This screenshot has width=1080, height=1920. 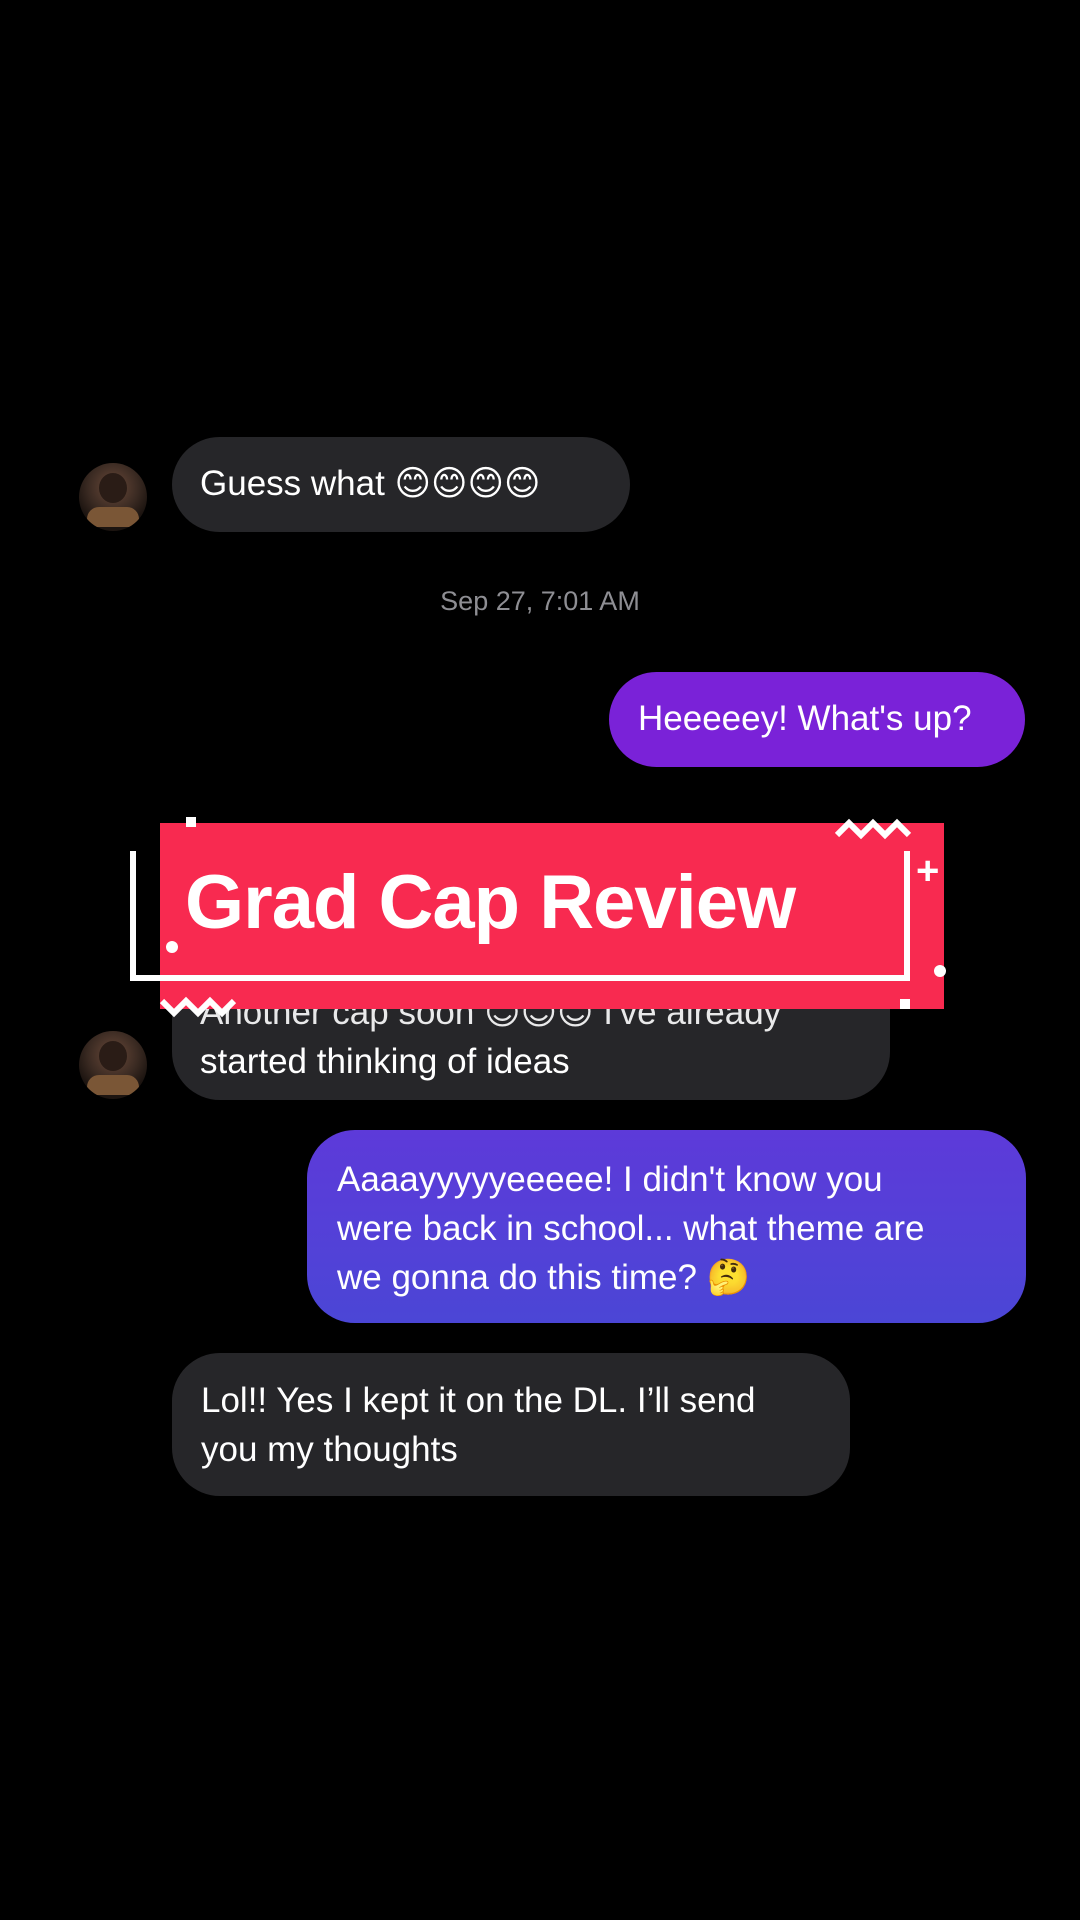 What do you see at coordinates (610, 1179) in the screenshot?
I see `message-text-line: Aaaayyyyyeeeee! I didn't know you` at bounding box center [610, 1179].